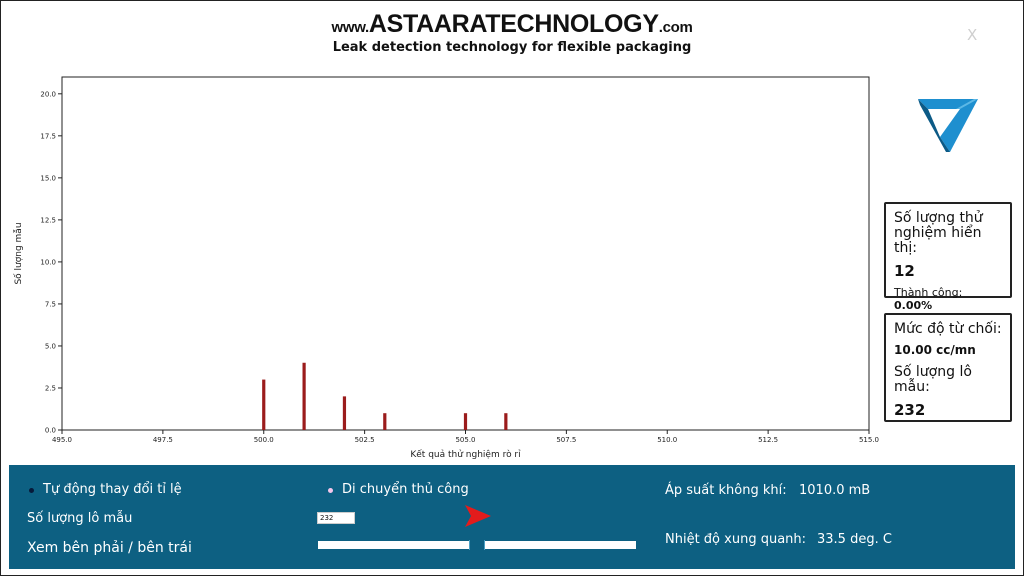  What do you see at coordinates (264, 440) in the screenshot?
I see `x-tick-label: 500.0` at bounding box center [264, 440].